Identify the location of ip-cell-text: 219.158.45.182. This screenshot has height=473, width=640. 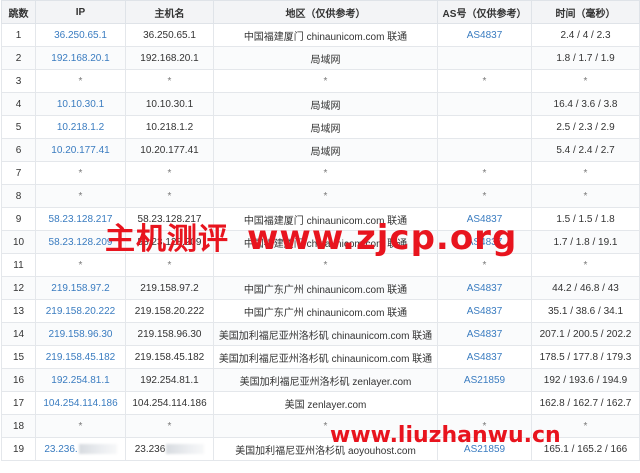
(81, 357).